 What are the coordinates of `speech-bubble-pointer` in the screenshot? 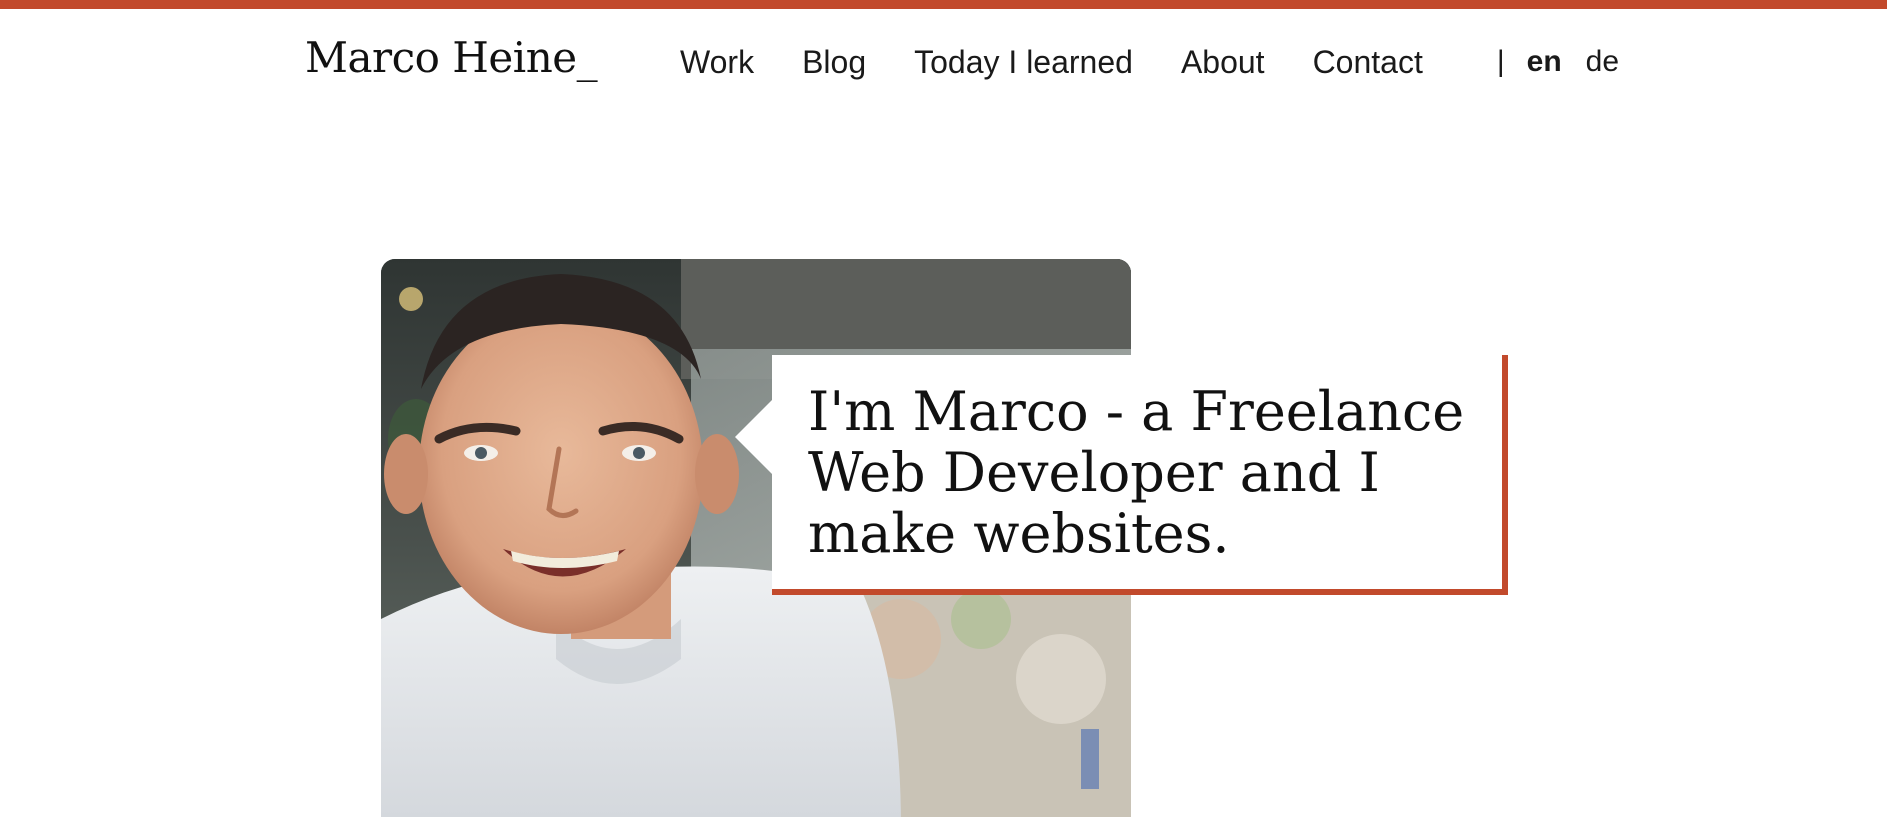 It's located at (753, 437).